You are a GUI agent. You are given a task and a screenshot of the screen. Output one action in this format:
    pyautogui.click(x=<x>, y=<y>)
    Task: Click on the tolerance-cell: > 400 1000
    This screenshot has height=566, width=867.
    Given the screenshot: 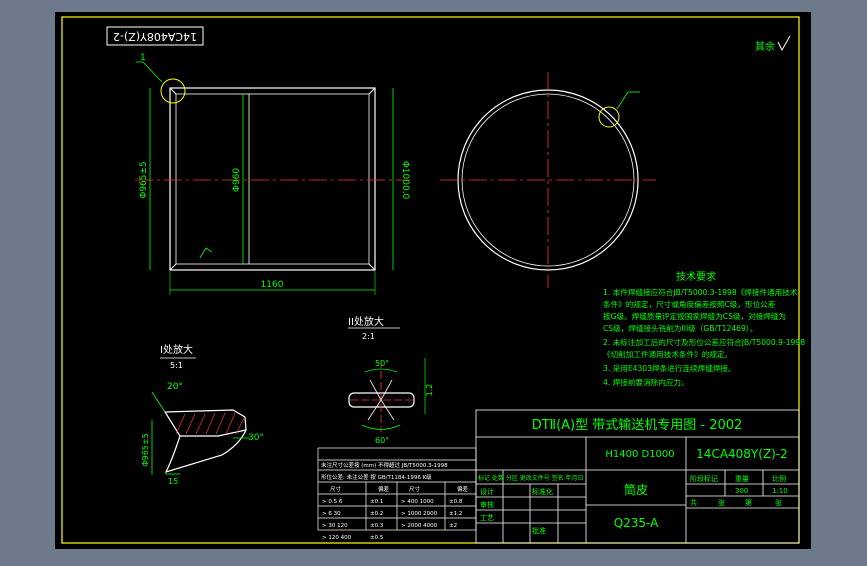 What is the action you would take?
    pyautogui.click(x=417, y=502)
    